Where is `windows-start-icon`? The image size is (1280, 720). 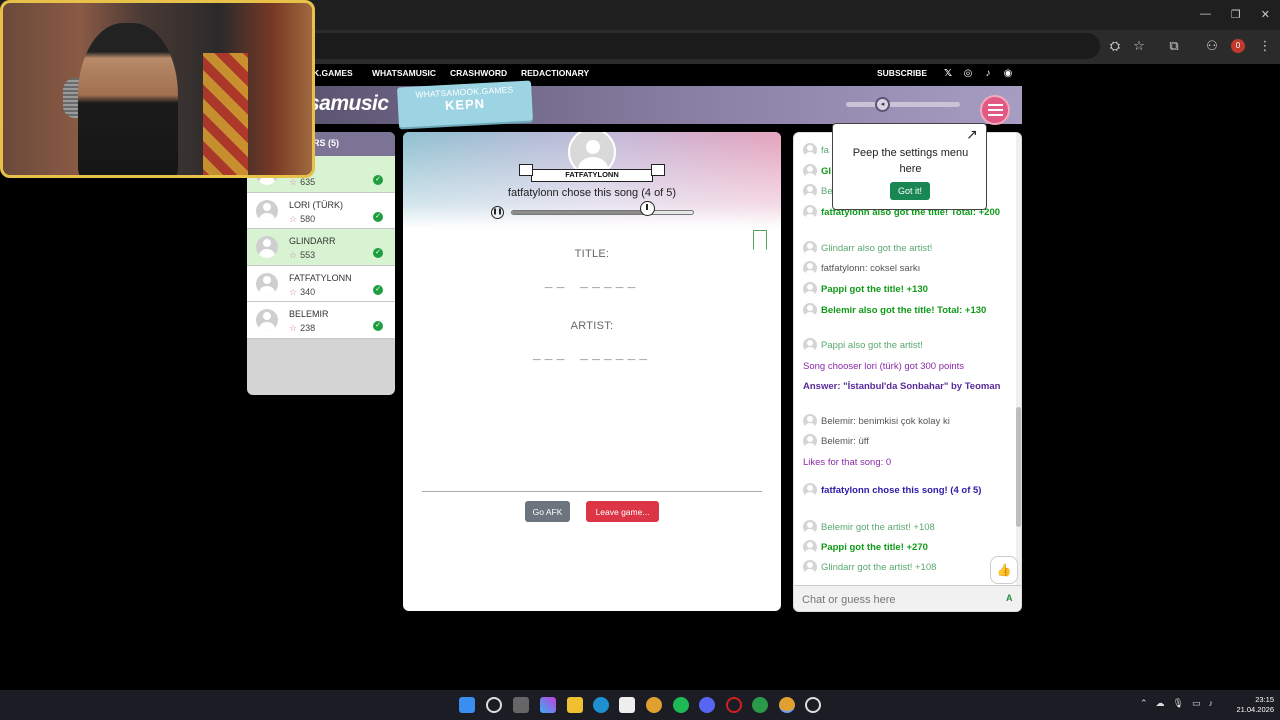
windows-start-icon is located at coordinates (467, 705).